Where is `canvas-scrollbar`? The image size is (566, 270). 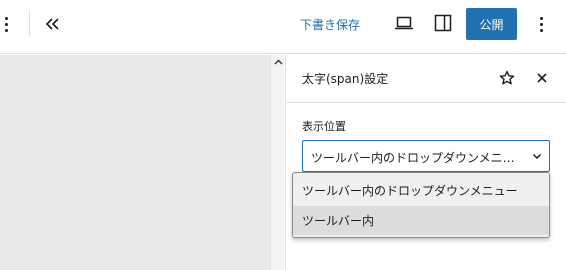
canvas-scrollbar is located at coordinates (277, 162).